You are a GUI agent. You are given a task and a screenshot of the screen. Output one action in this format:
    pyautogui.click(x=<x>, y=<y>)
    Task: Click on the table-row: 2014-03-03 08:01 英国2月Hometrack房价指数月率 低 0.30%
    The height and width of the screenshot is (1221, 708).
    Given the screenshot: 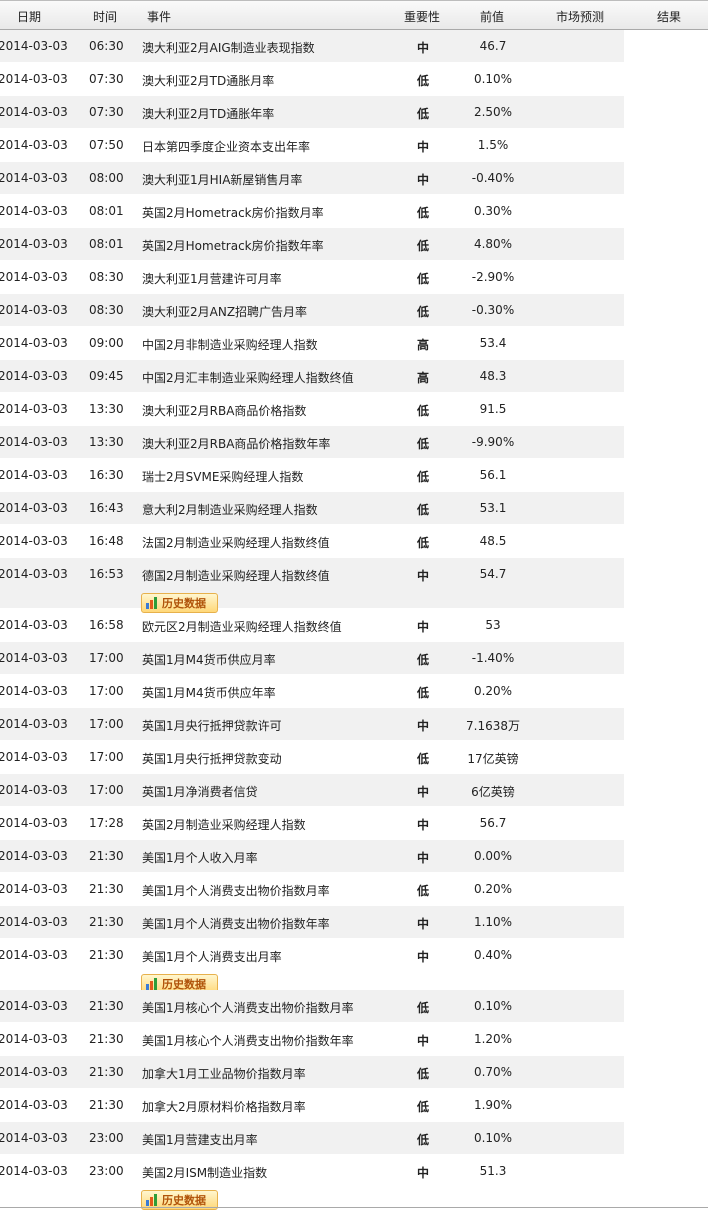 What is the action you would take?
    pyautogui.click(x=312, y=211)
    